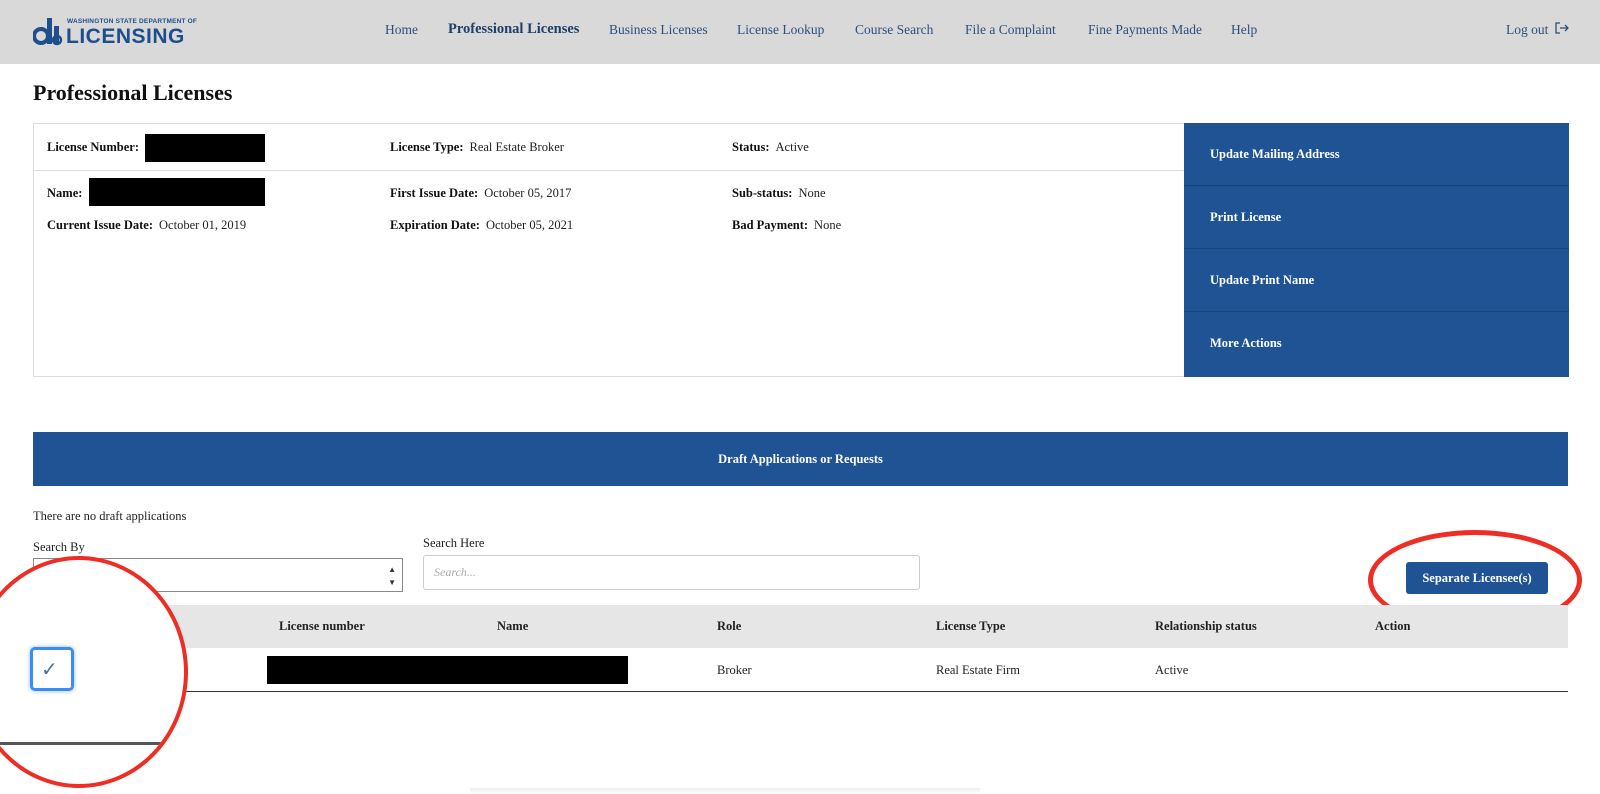 This screenshot has height=794, width=1600. I want to click on license-number-field: License Number:, so click(96, 147).